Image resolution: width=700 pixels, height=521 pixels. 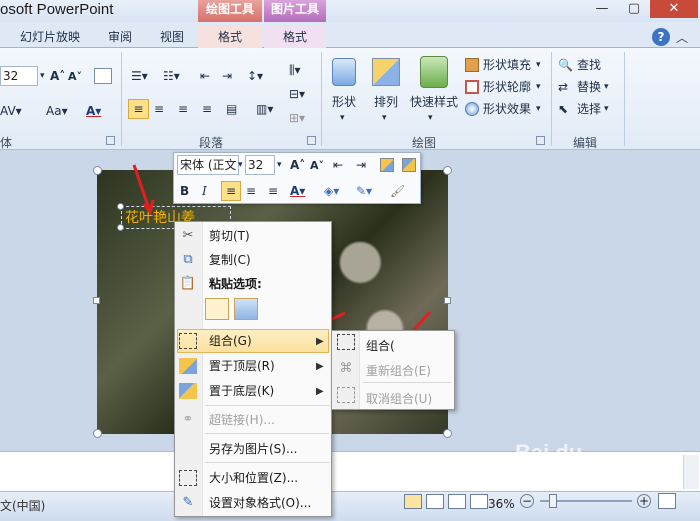 I want to click on mini-font-color-icon: A▾, so click(x=297, y=191).